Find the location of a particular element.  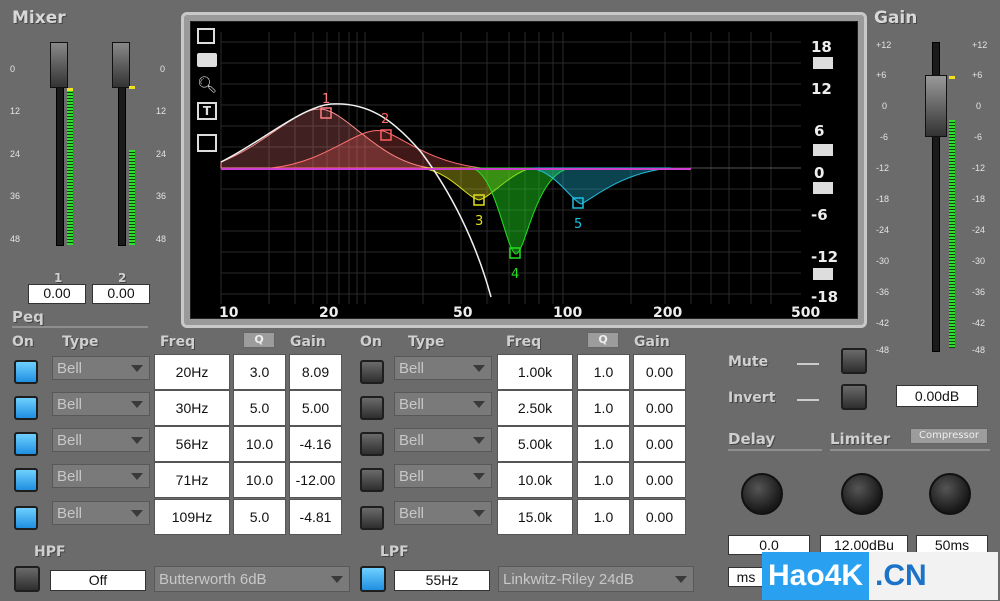

band-6-gain: 0.00 is located at coordinates (659, 372).